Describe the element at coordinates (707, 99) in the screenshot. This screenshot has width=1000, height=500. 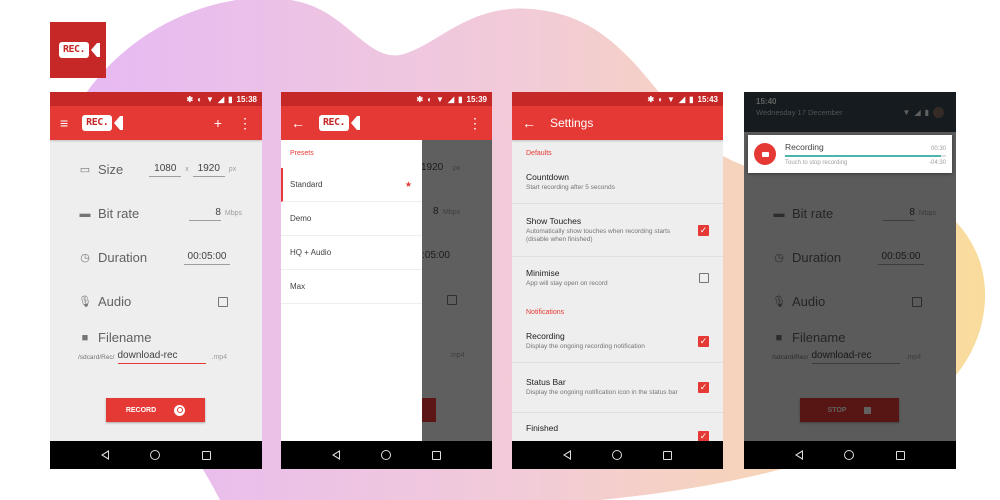
I see `status-time: 15:43` at that location.